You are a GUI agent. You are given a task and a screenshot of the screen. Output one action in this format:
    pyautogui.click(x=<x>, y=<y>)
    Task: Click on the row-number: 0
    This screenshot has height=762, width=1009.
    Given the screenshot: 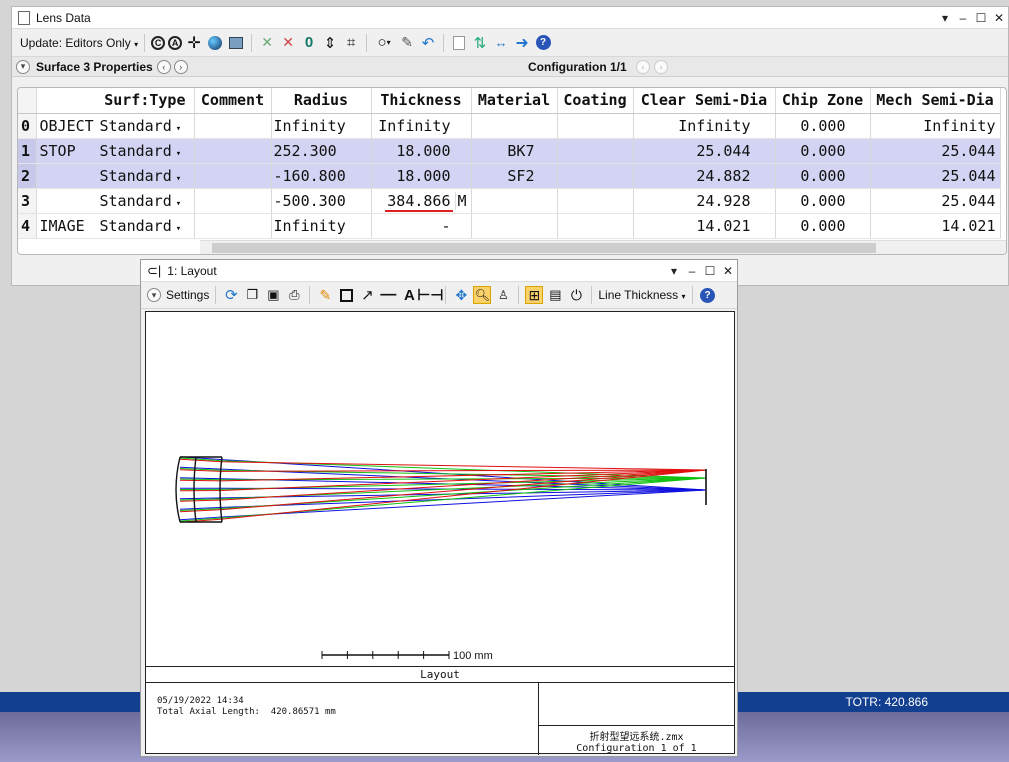 What is the action you would take?
    pyautogui.click(x=27, y=126)
    